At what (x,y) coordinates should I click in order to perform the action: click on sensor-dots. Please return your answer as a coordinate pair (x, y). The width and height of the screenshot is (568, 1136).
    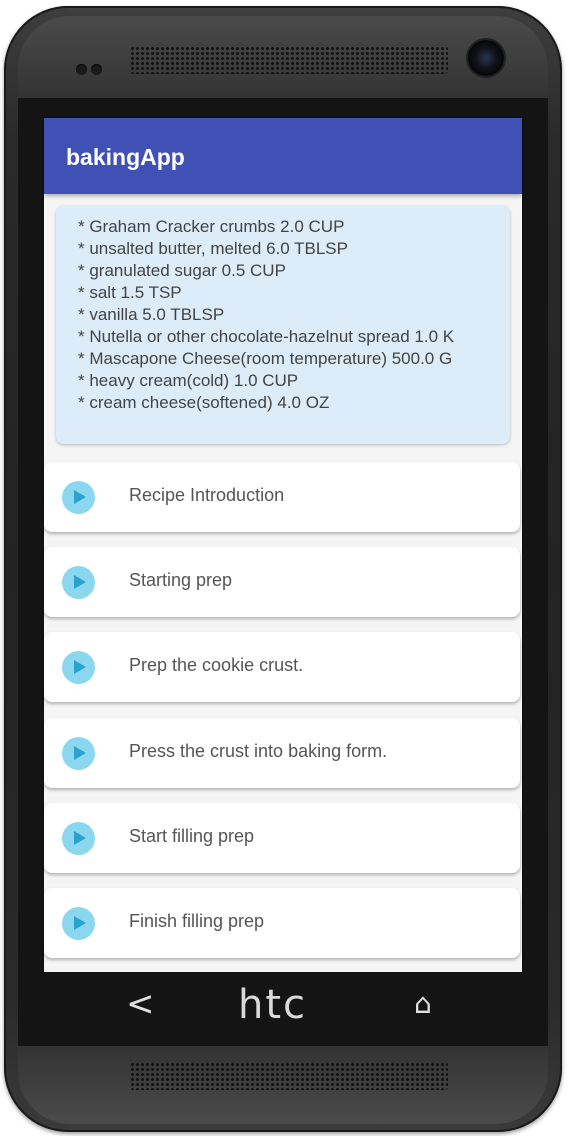
    Looking at the image, I should click on (91, 69).